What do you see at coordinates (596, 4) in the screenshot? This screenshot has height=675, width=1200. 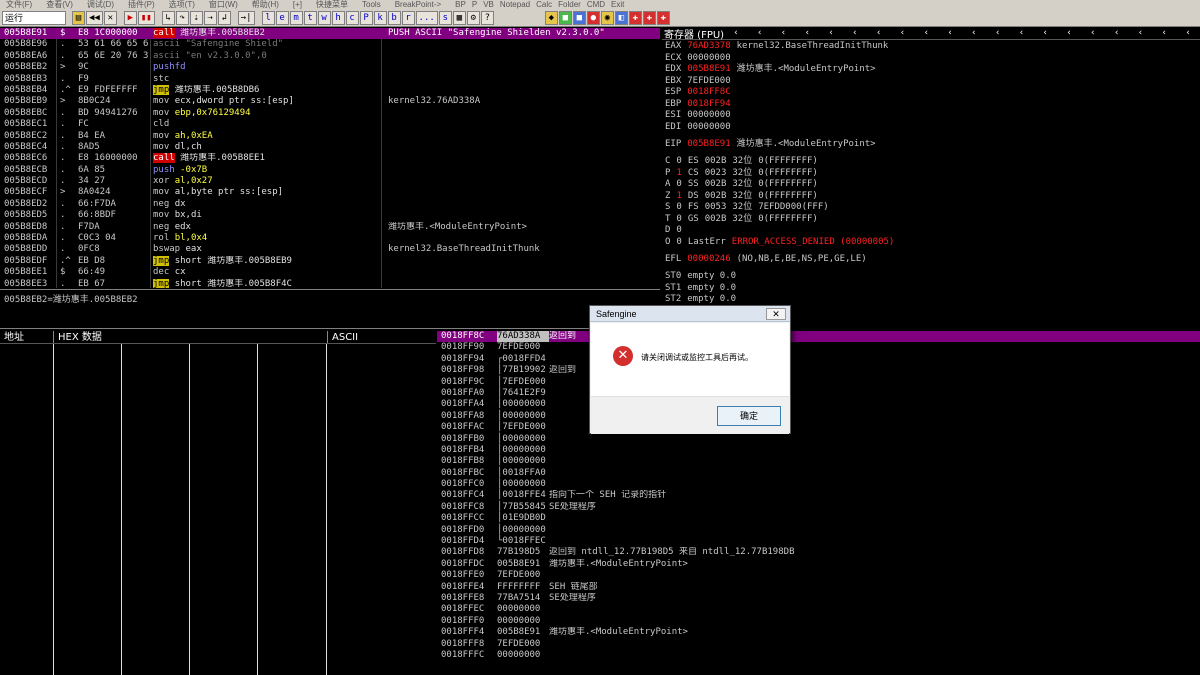 I see `menu-cmd: CMD` at bounding box center [596, 4].